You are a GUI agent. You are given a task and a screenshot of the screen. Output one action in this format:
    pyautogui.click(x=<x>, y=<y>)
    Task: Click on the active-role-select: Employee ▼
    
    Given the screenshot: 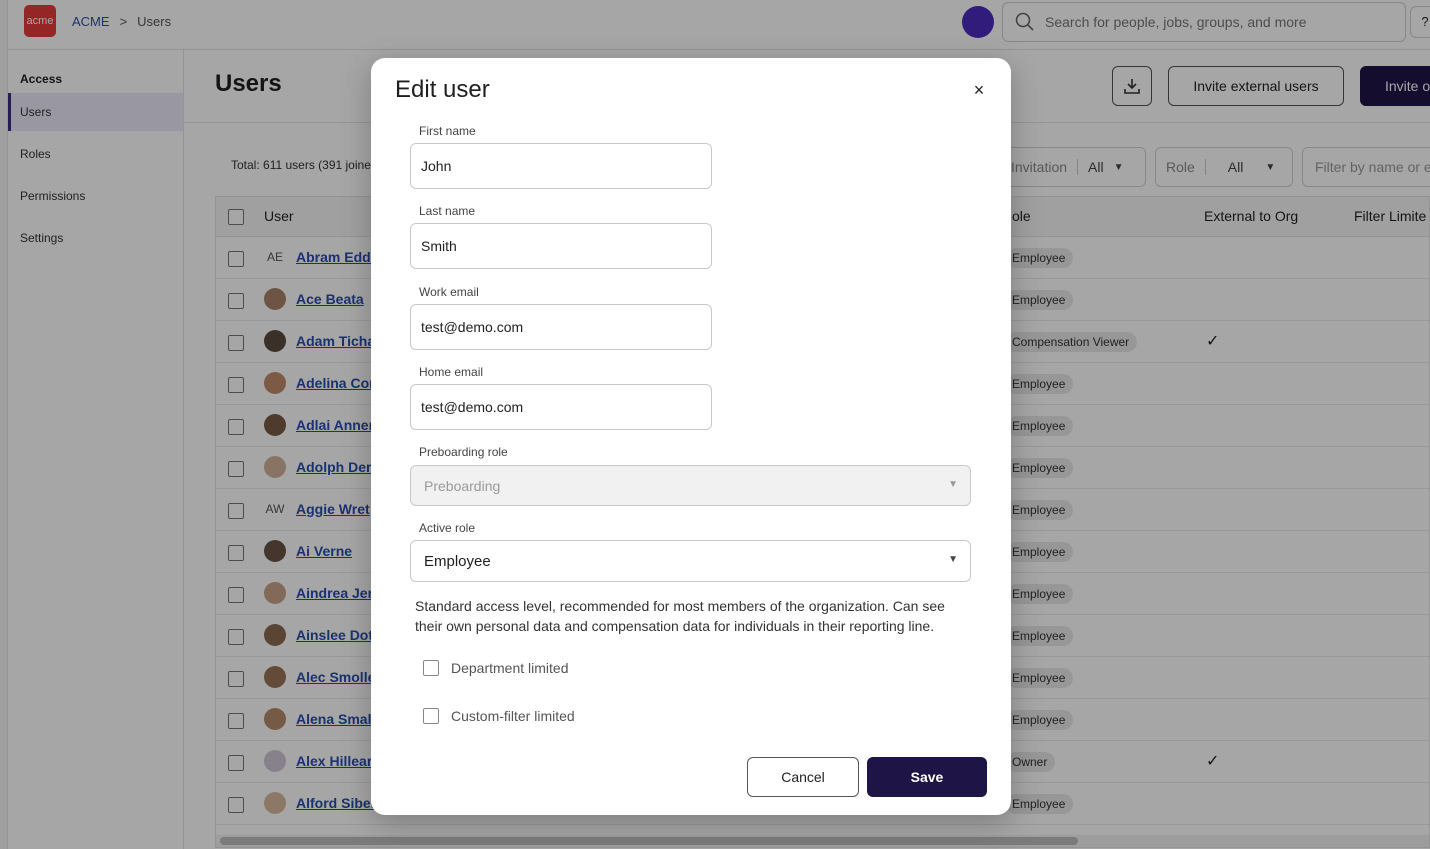 What is the action you would take?
    pyautogui.click(x=690, y=561)
    